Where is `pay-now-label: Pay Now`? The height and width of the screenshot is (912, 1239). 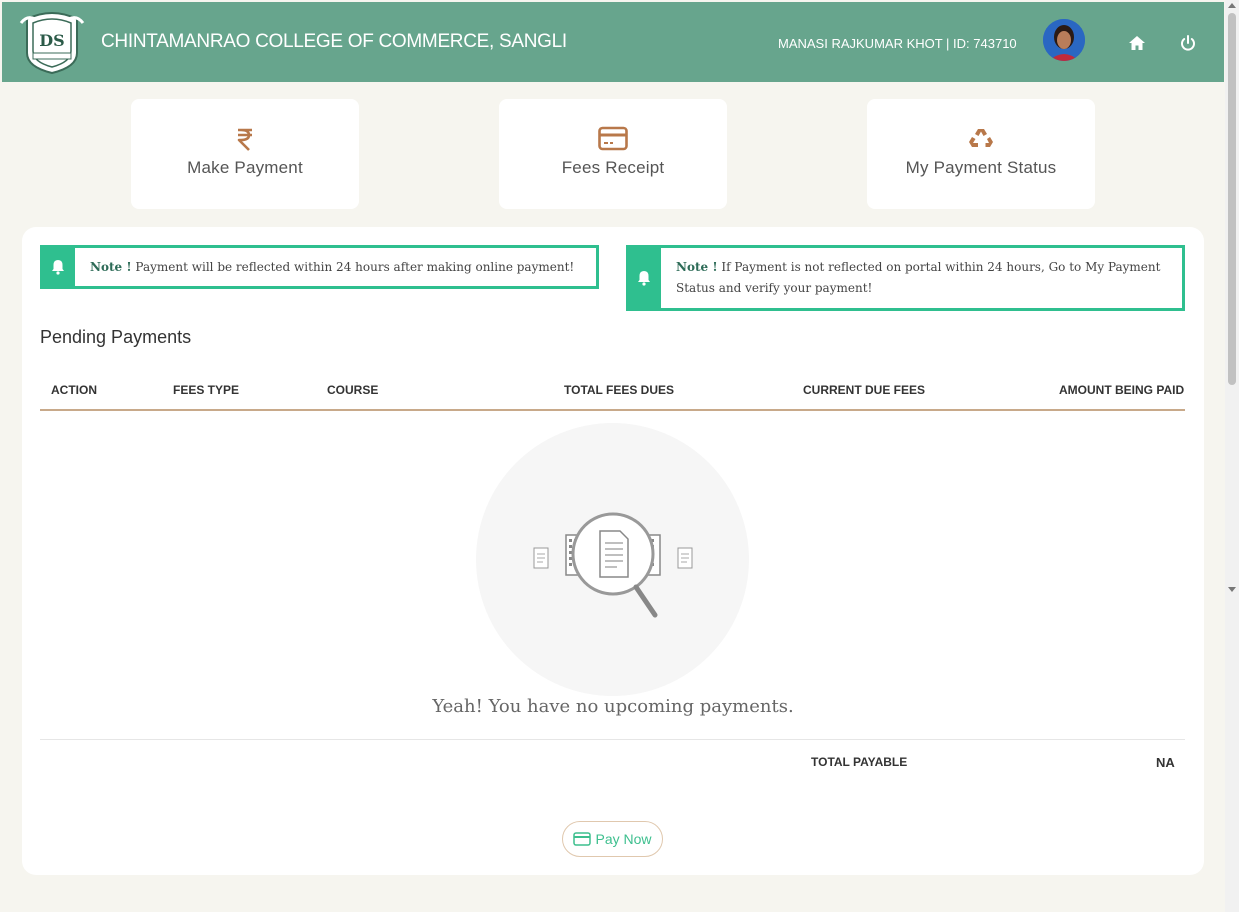
pay-now-label: Pay Now is located at coordinates (623, 839).